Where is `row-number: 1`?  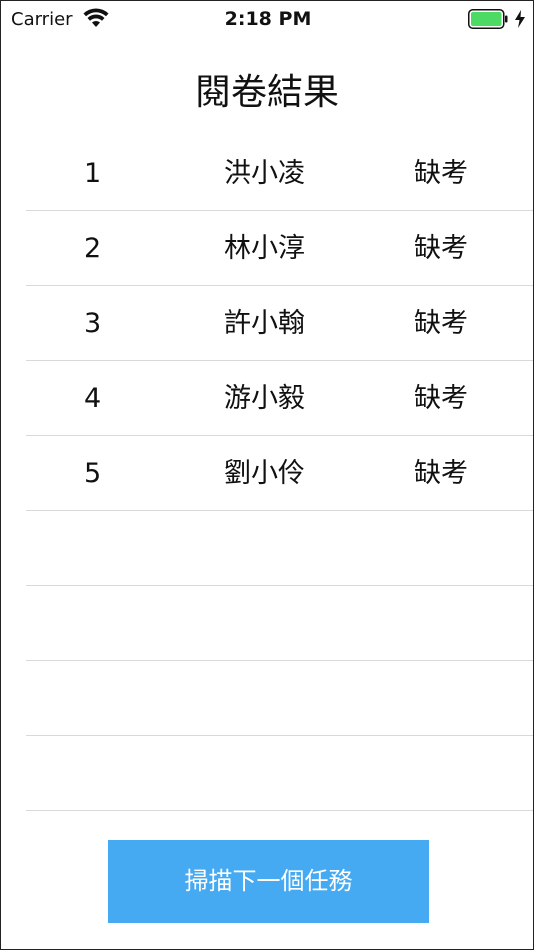
row-number: 1 is located at coordinates (93, 173).